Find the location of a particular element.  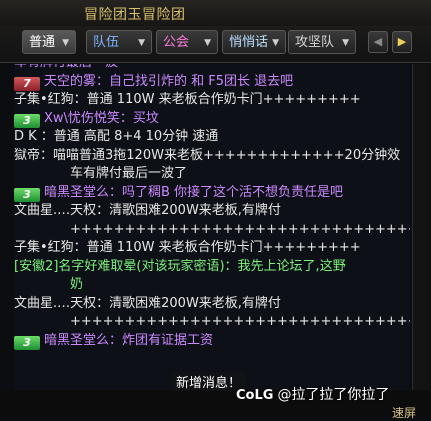

chat-message-text: 奶 is located at coordinates (77, 284).